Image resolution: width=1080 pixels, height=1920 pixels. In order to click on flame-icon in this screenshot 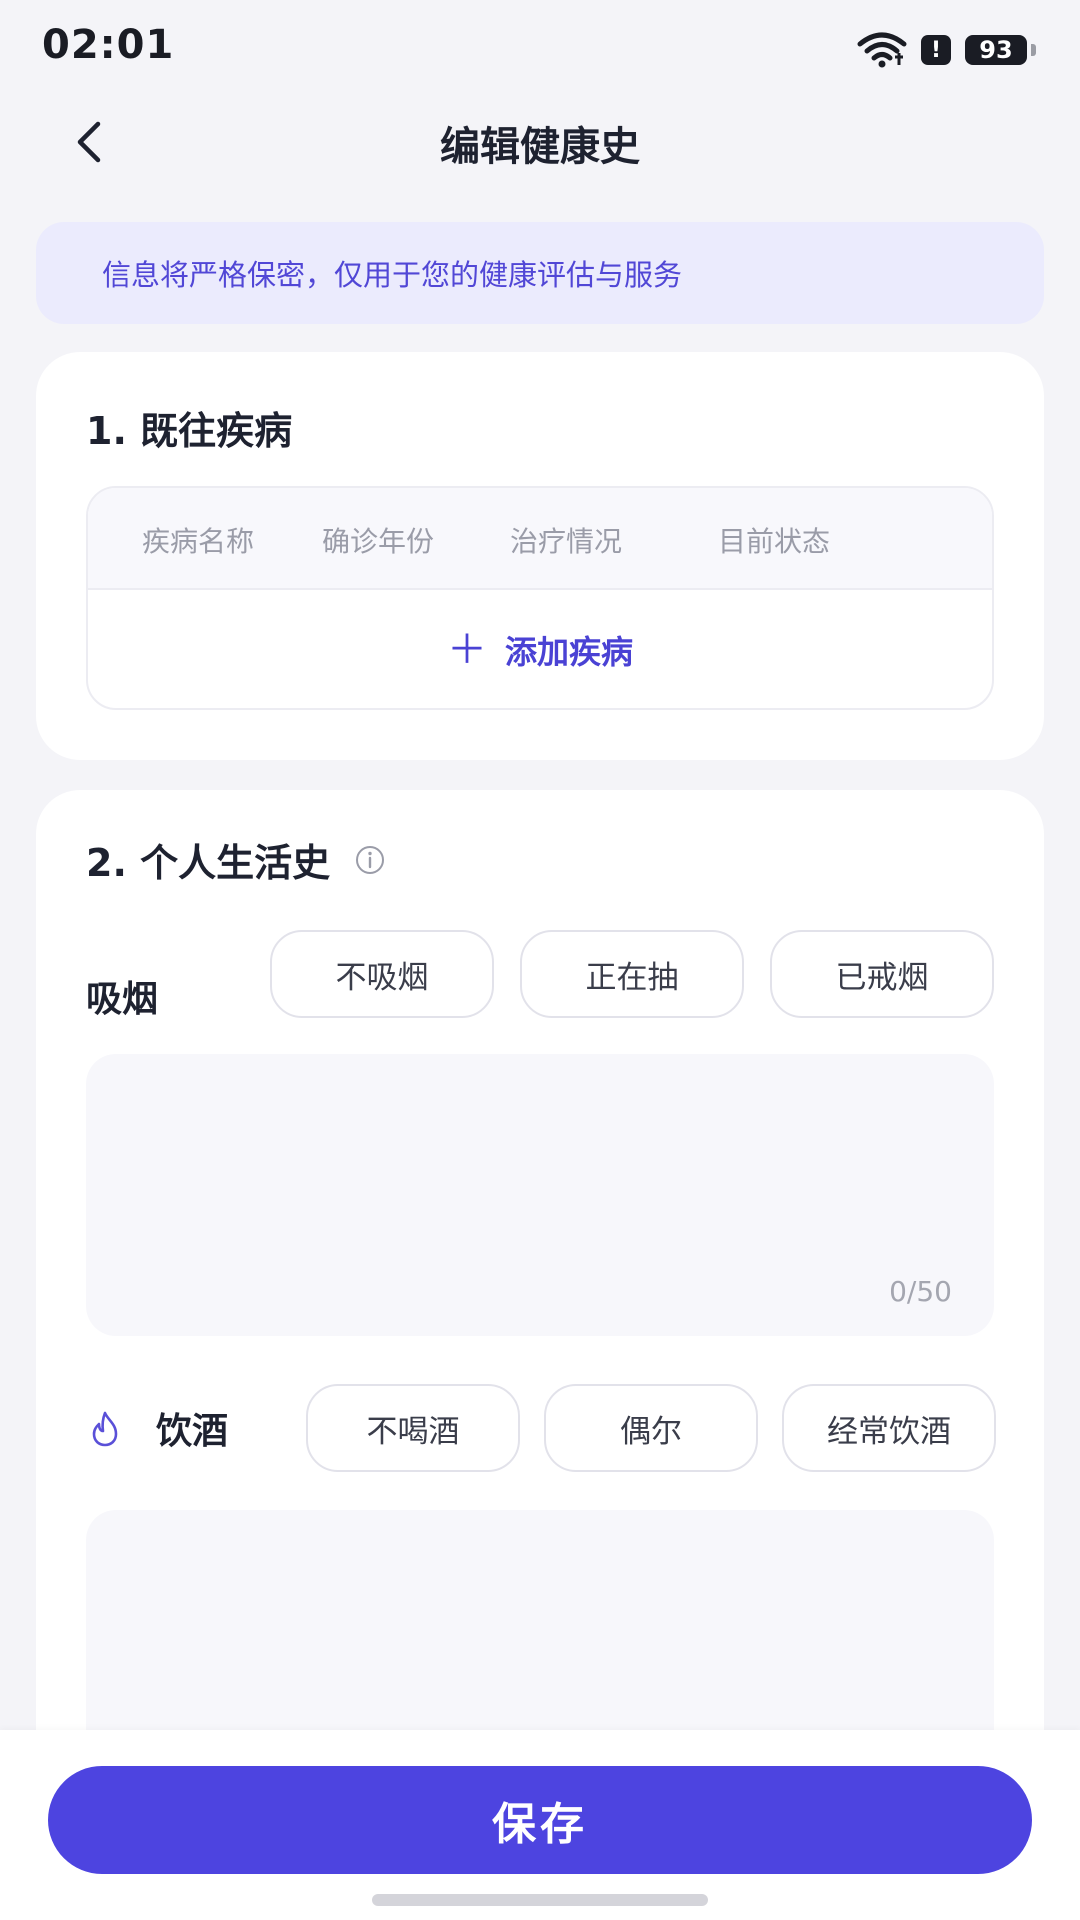, I will do `click(105, 1429)`.